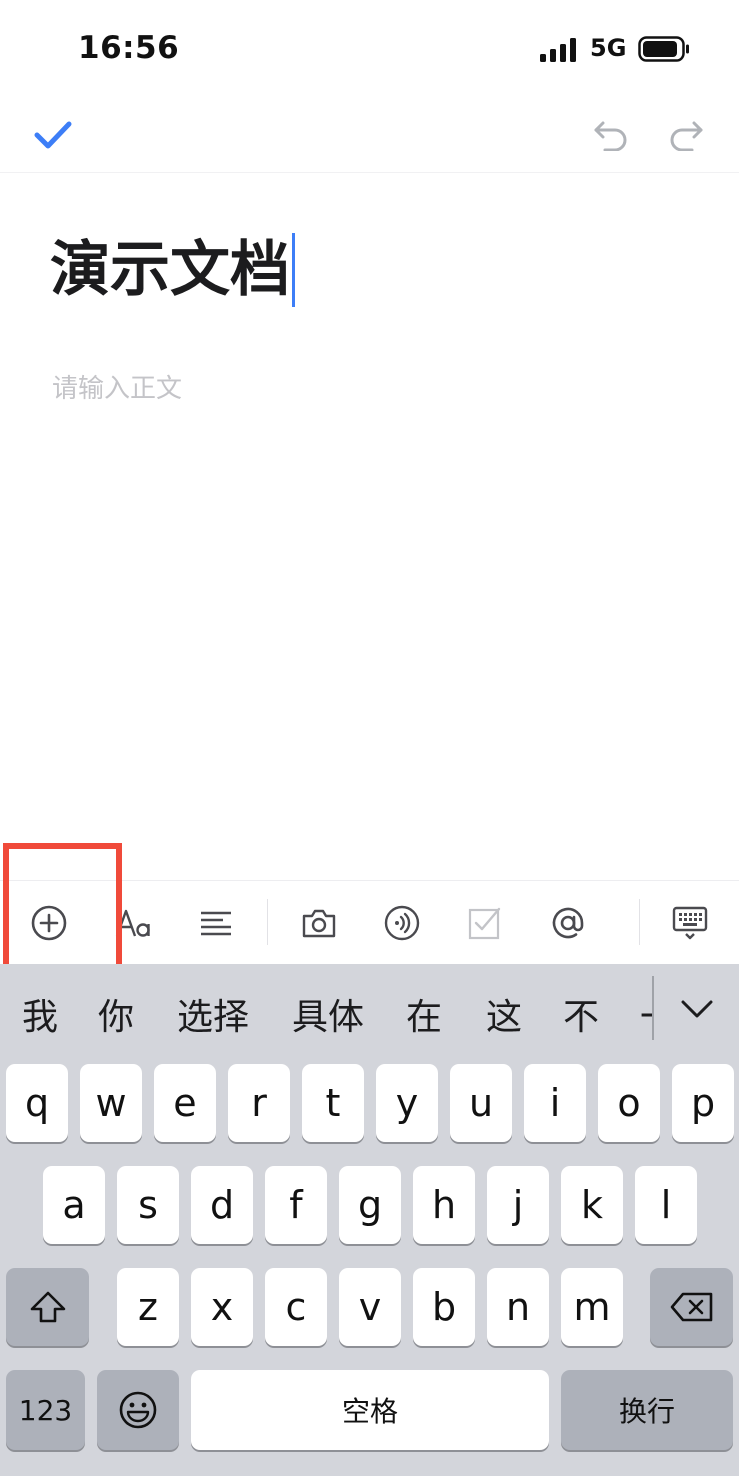 Image resolution: width=739 pixels, height=1476 pixels. I want to click on undo-icon, so click(610, 136).